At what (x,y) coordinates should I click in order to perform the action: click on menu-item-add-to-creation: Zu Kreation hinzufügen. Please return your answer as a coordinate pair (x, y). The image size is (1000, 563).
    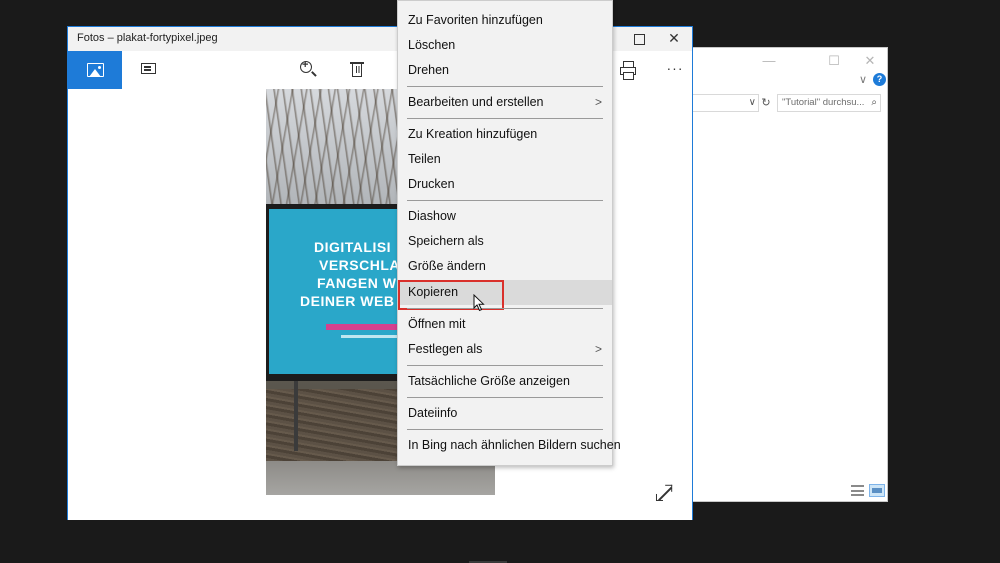
    Looking at the image, I should click on (505, 134).